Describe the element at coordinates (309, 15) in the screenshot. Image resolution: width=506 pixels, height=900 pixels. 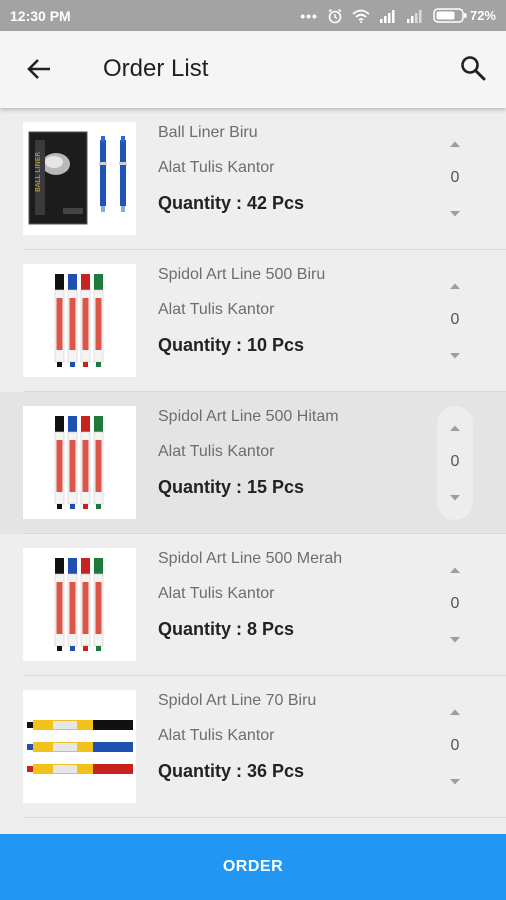
I see `notification-dots: •••` at that location.